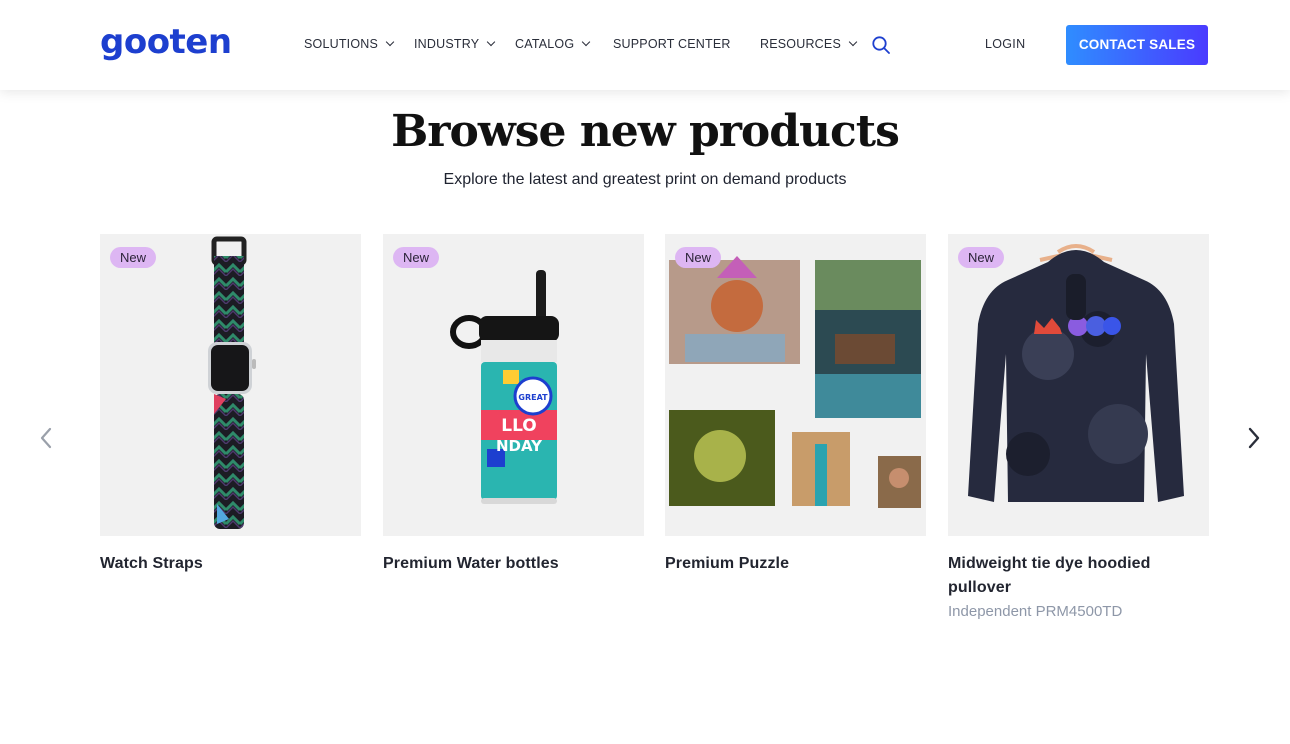  What do you see at coordinates (1254, 438) in the screenshot?
I see `chevron-right-icon` at bounding box center [1254, 438].